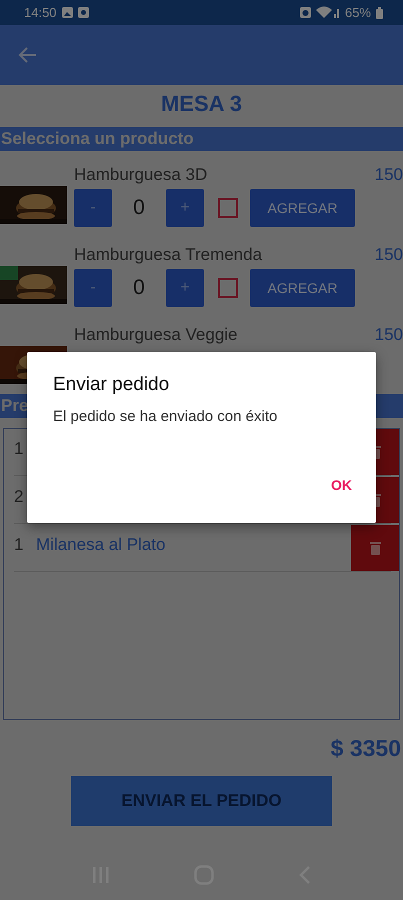 This screenshot has height=900, width=403. Describe the element at coordinates (168, 255) in the screenshot. I see `product-name: Hamburguesa Tremenda` at that location.